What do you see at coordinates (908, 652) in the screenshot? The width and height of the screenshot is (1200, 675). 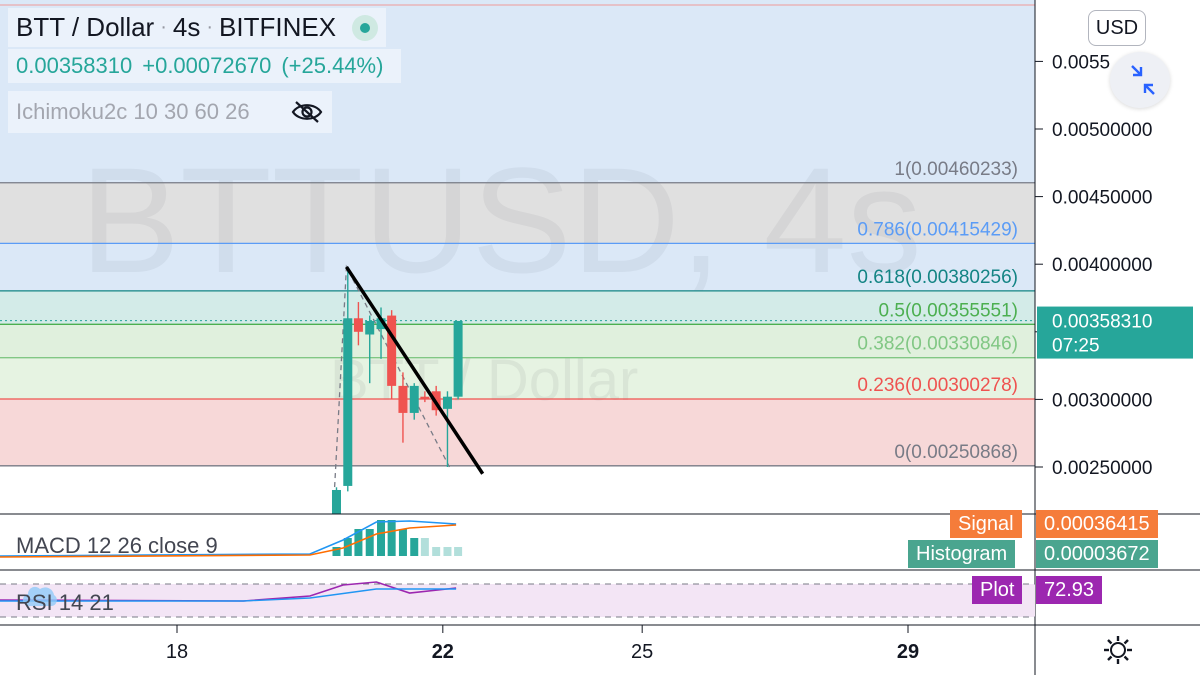 I see `time-tick-label: 29` at bounding box center [908, 652].